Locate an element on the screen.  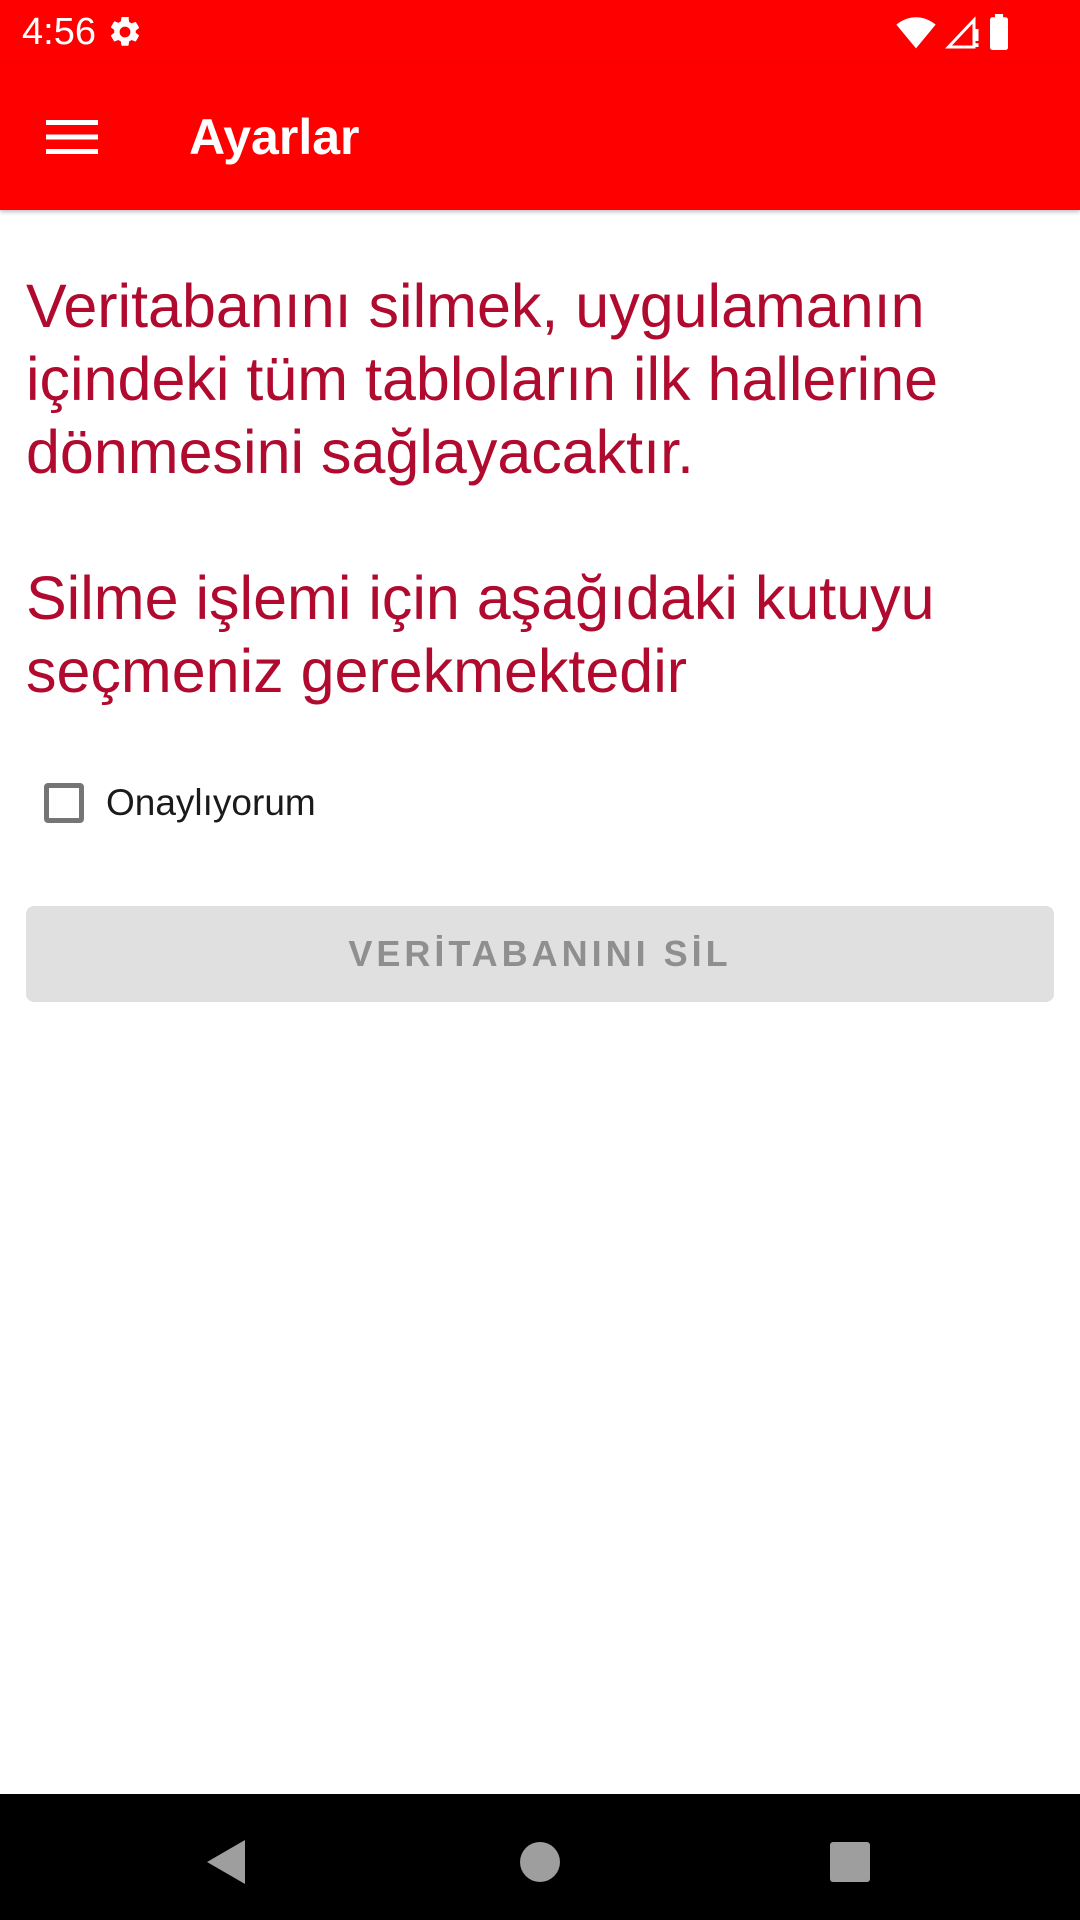
menu-button is located at coordinates (72, 137).